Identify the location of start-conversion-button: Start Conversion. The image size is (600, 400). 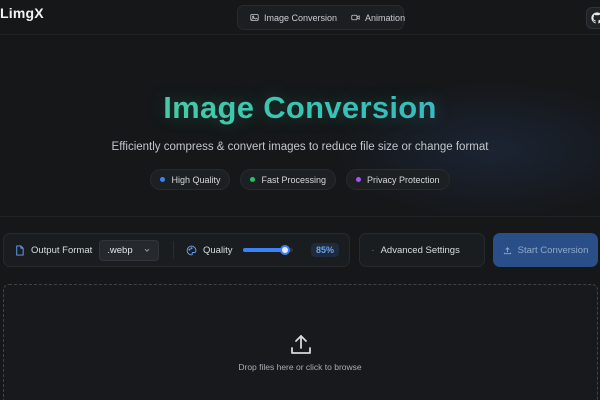
(545, 250).